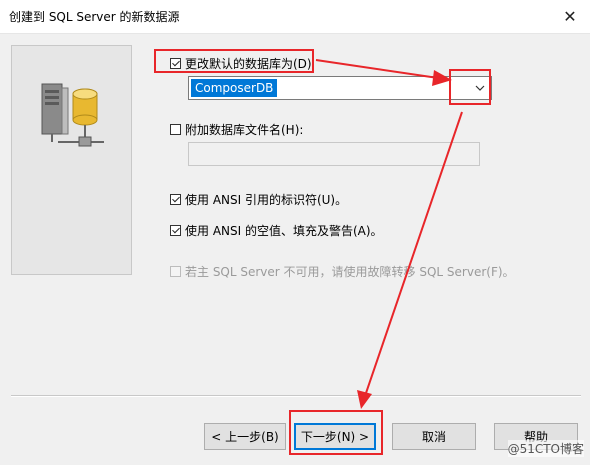 The width and height of the screenshot is (590, 465). What do you see at coordinates (244, 130) in the screenshot?
I see `attach-db-file-label: 附加数据库文件名(H):` at bounding box center [244, 130].